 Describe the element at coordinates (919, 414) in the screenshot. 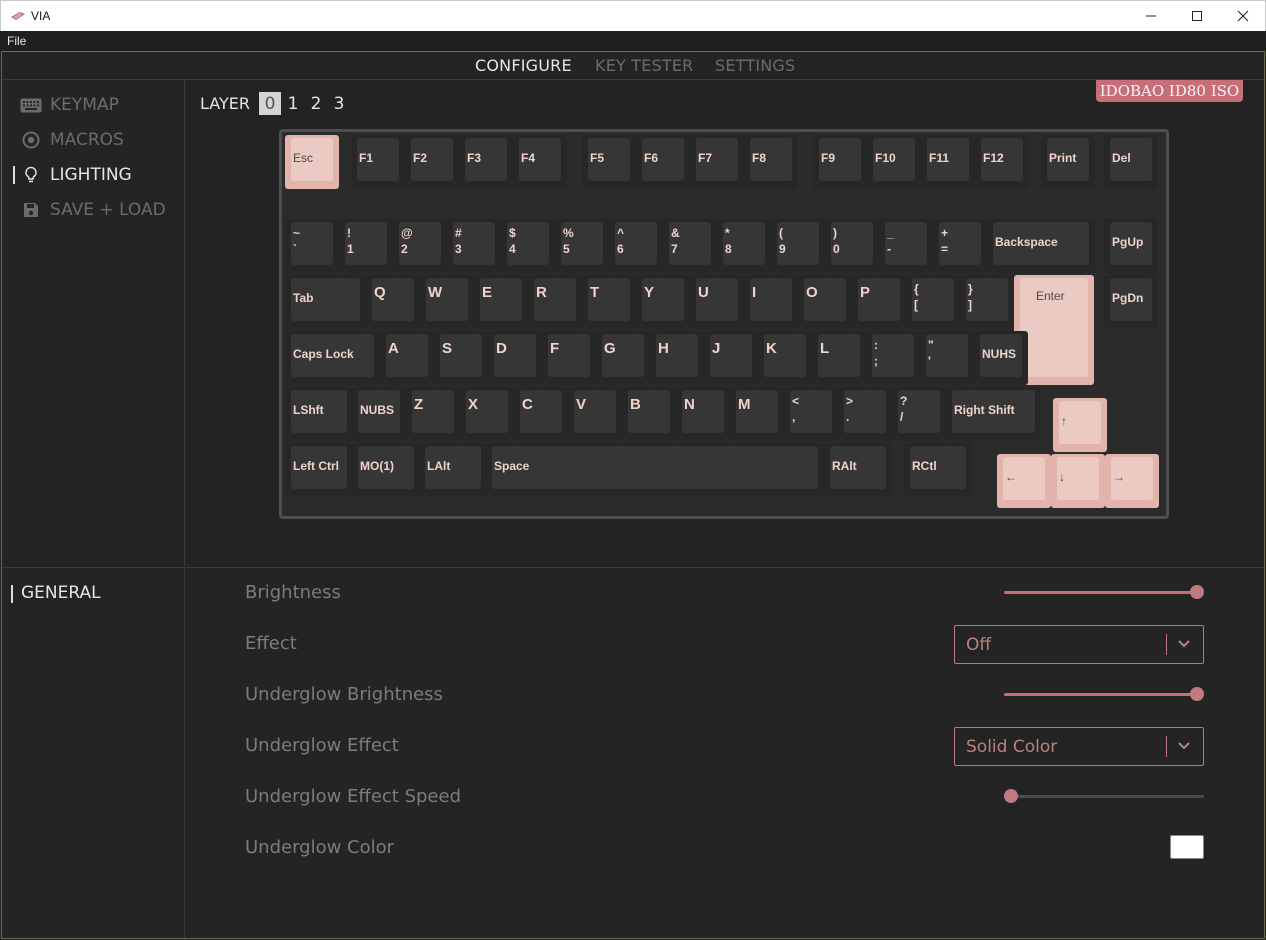

I see `key-symbol: ? /` at that location.